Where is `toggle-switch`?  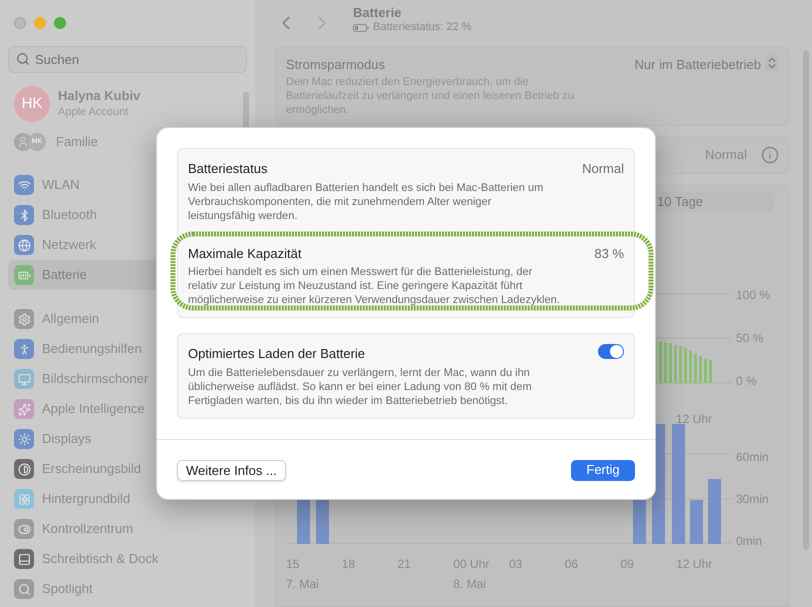 toggle-switch is located at coordinates (611, 351).